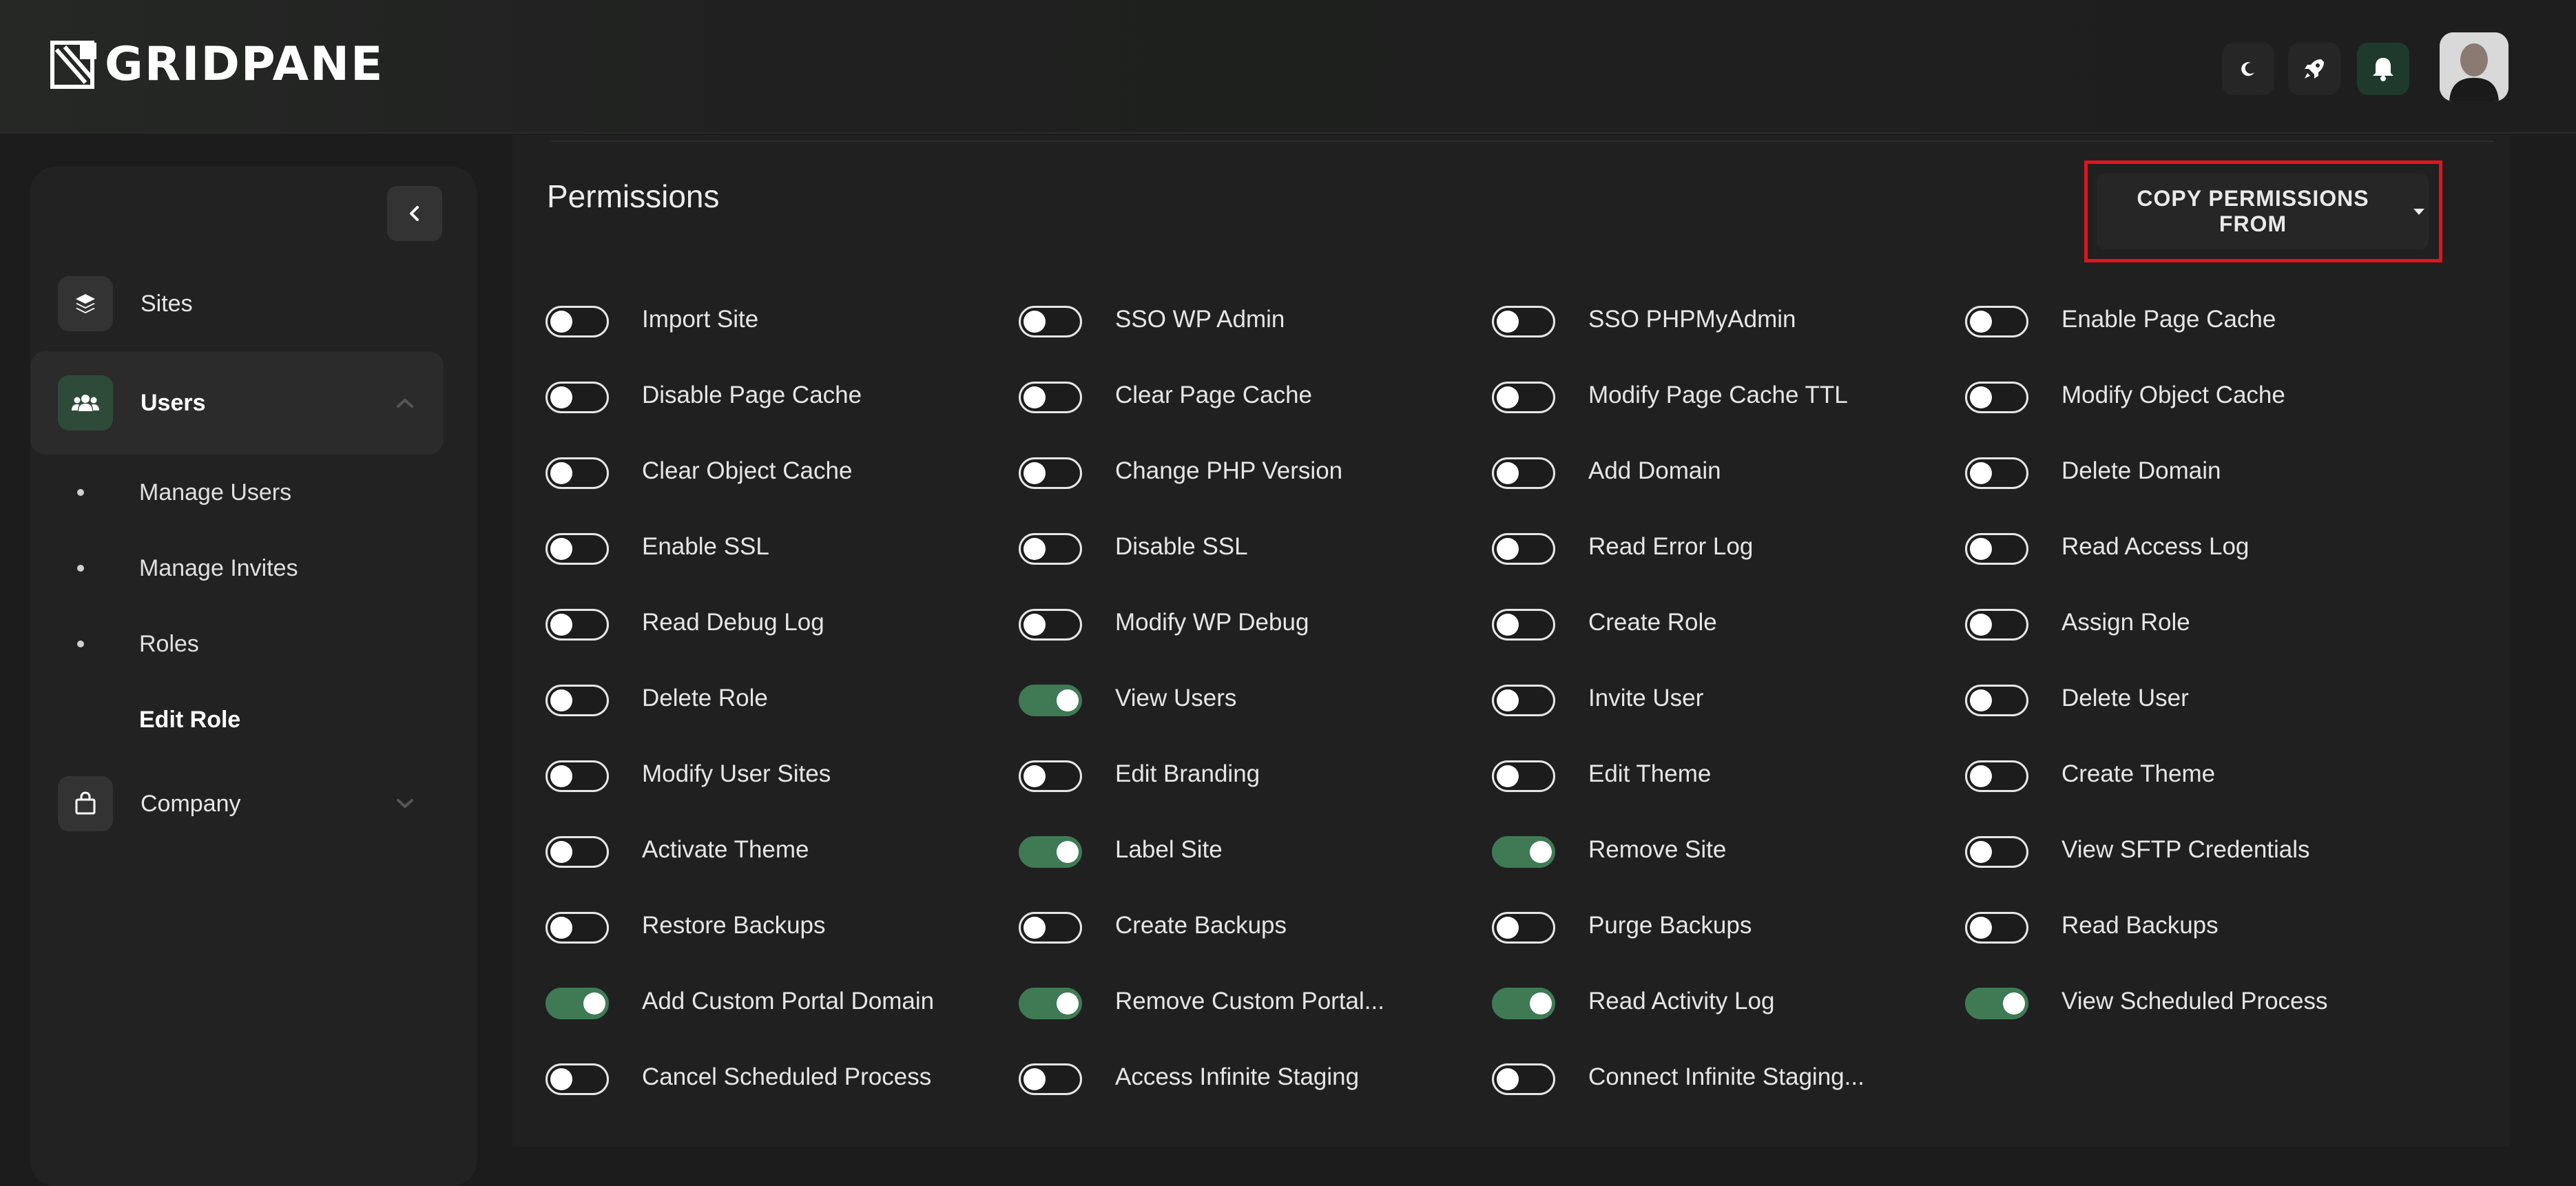 The width and height of the screenshot is (2576, 1186). What do you see at coordinates (2248, 69) in the screenshot?
I see `dark-mode-toggle` at bounding box center [2248, 69].